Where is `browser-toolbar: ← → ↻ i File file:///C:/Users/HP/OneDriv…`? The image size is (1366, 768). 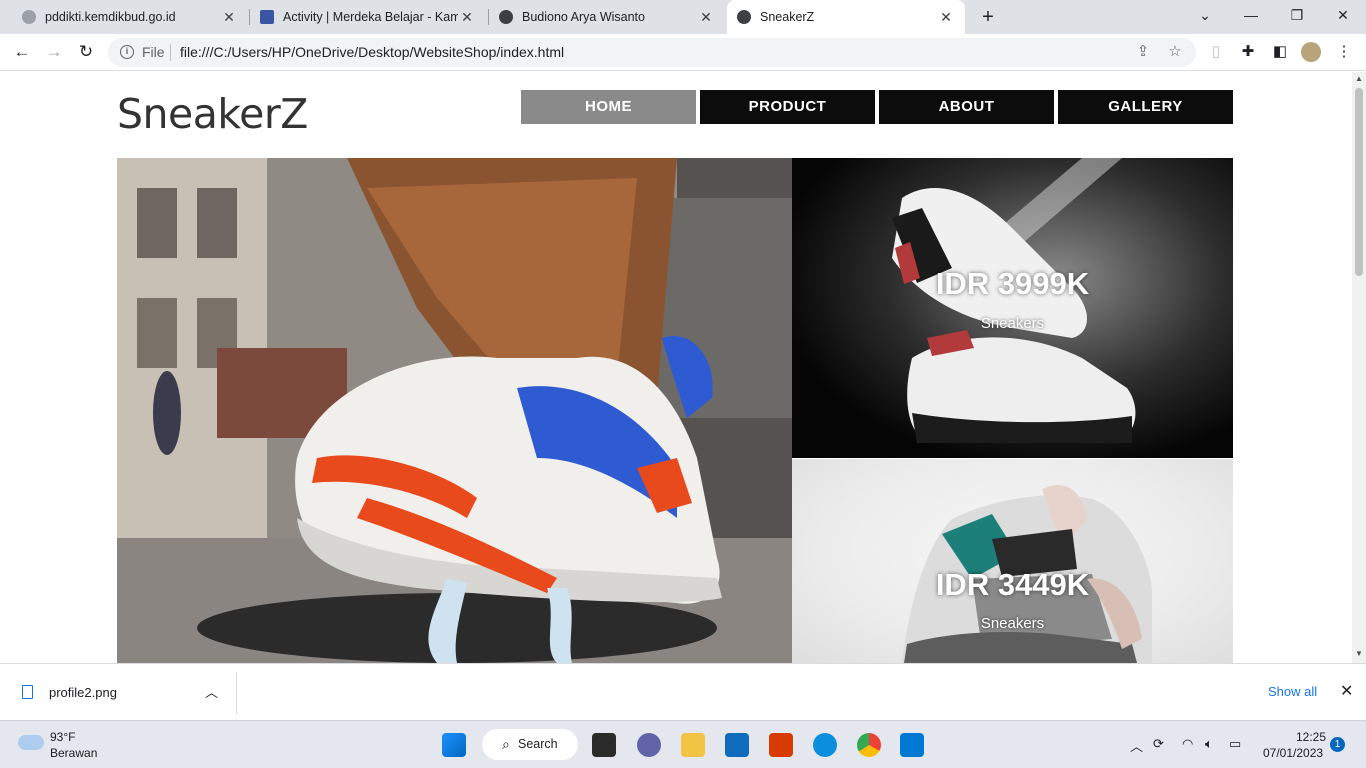 browser-toolbar: ← → ↻ i File file:///C:/Users/HP/OneDriv… is located at coordinates (683, 52).